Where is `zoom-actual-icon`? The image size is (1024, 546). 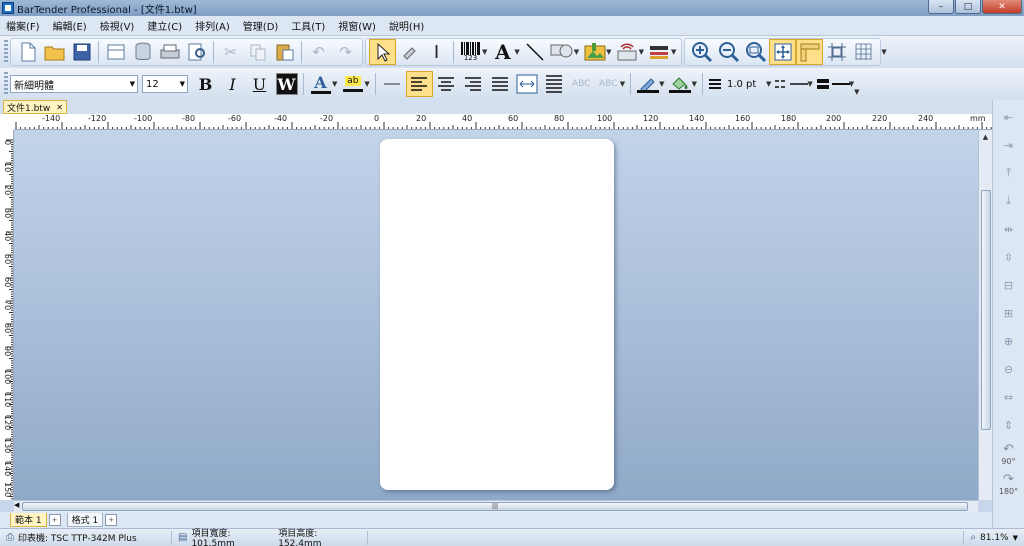 zoom-actual-icon is located at coordinates (755, 52).